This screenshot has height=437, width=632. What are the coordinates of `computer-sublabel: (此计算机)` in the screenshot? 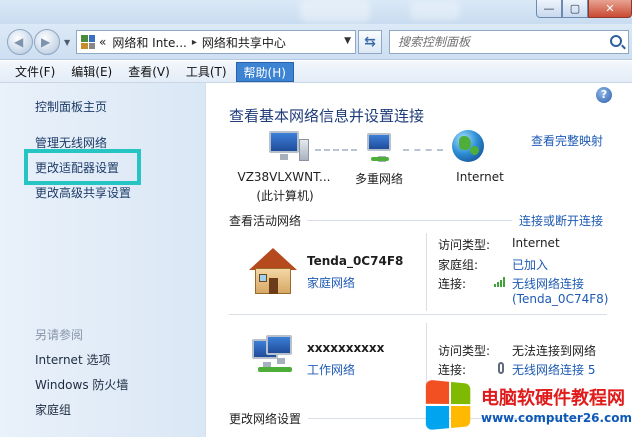 It's located at (285, 196).